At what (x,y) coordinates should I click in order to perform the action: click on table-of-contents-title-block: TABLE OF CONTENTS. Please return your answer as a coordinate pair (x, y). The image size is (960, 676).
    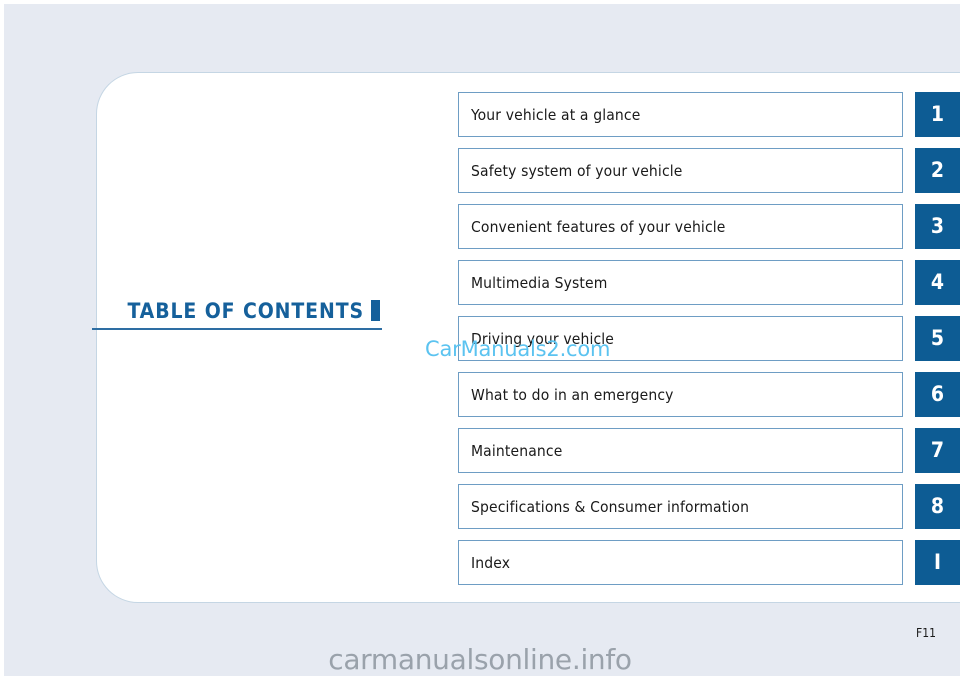
    Looking at the image, I should click on (237, 315).